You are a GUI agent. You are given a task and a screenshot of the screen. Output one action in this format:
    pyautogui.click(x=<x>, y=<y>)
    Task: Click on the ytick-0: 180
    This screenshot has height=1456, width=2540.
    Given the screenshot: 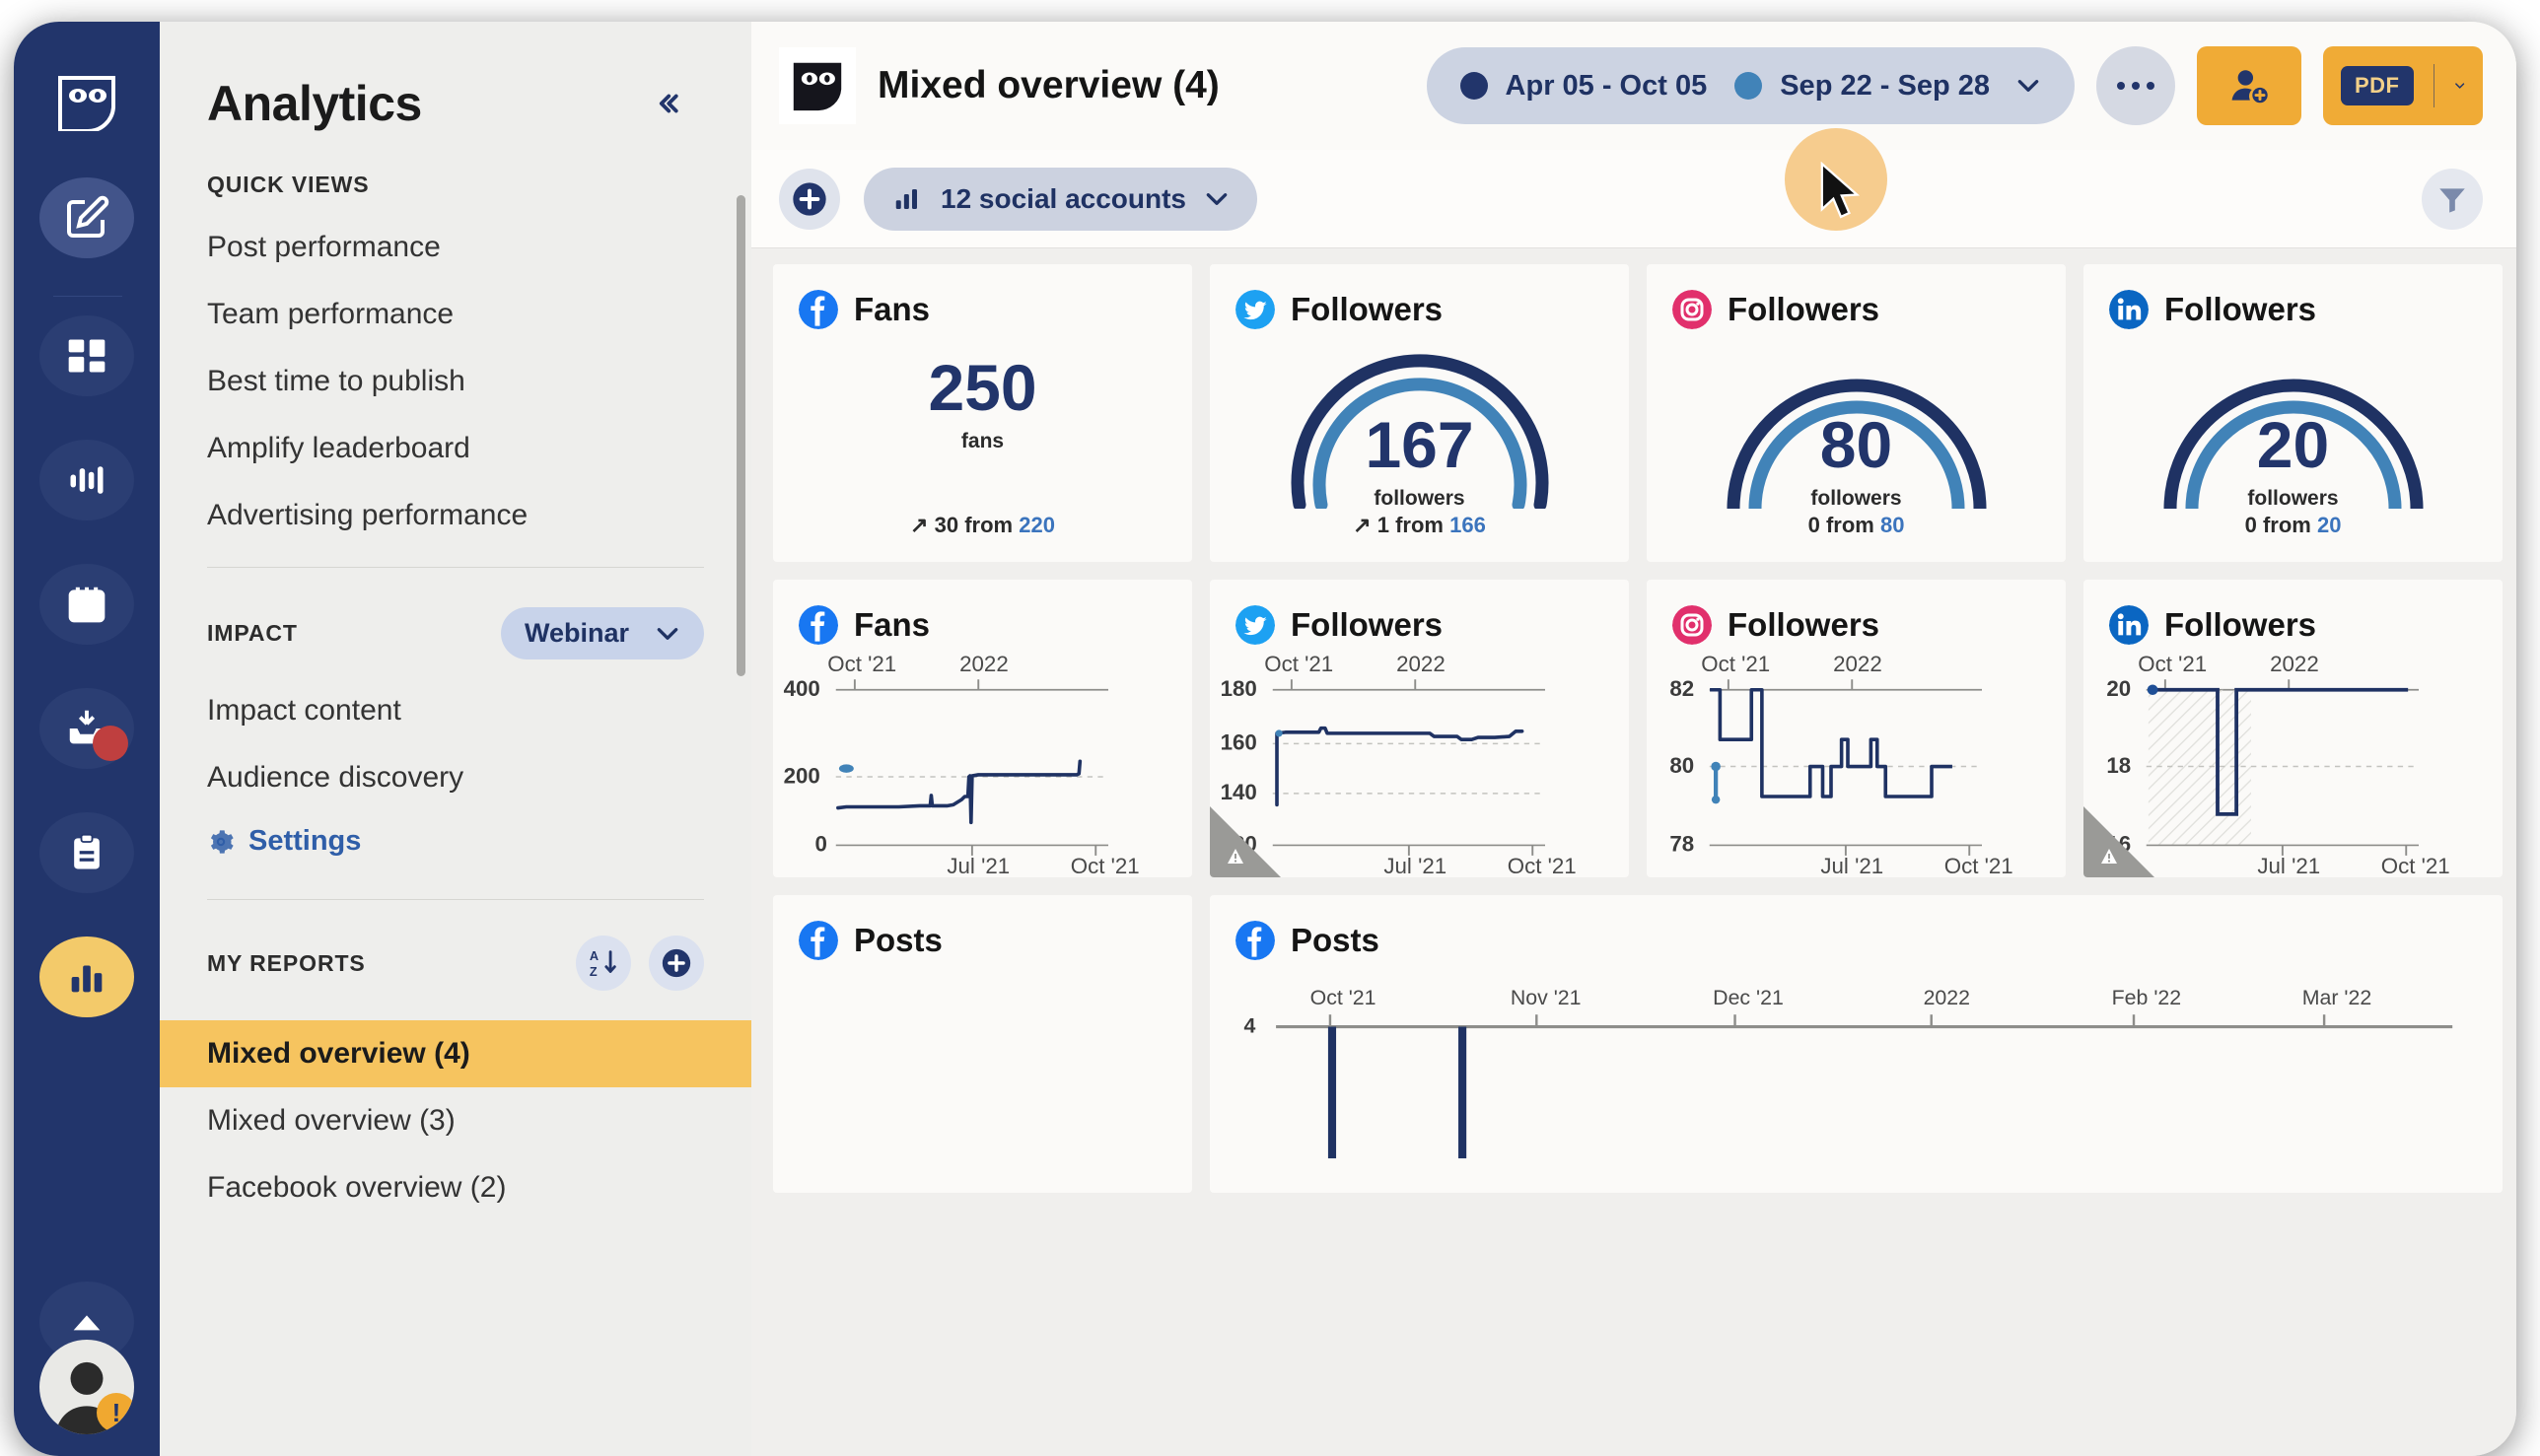 What is the action you would take?
    pyautogui.click(x=1239, y=688)
    